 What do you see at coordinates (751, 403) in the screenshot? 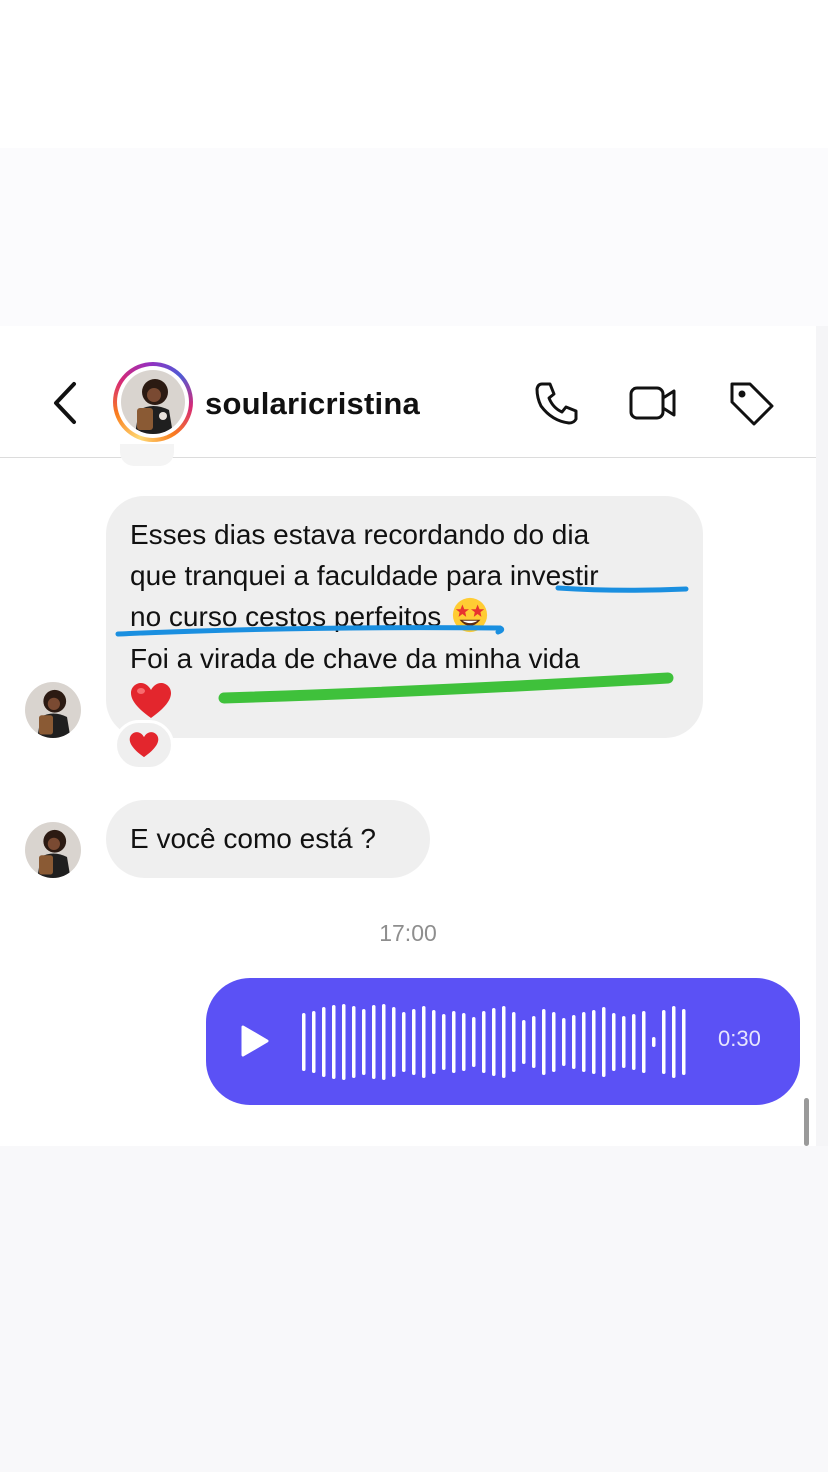
I see `tag-icon` at bounding box center [751, 403].